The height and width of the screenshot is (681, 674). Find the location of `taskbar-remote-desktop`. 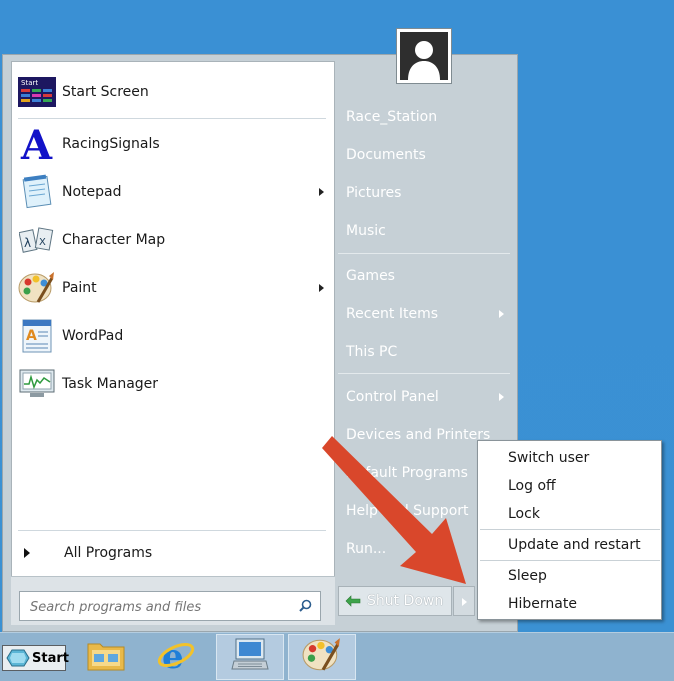

taskbar-remote-desktop is located at coordinates (250, 657).